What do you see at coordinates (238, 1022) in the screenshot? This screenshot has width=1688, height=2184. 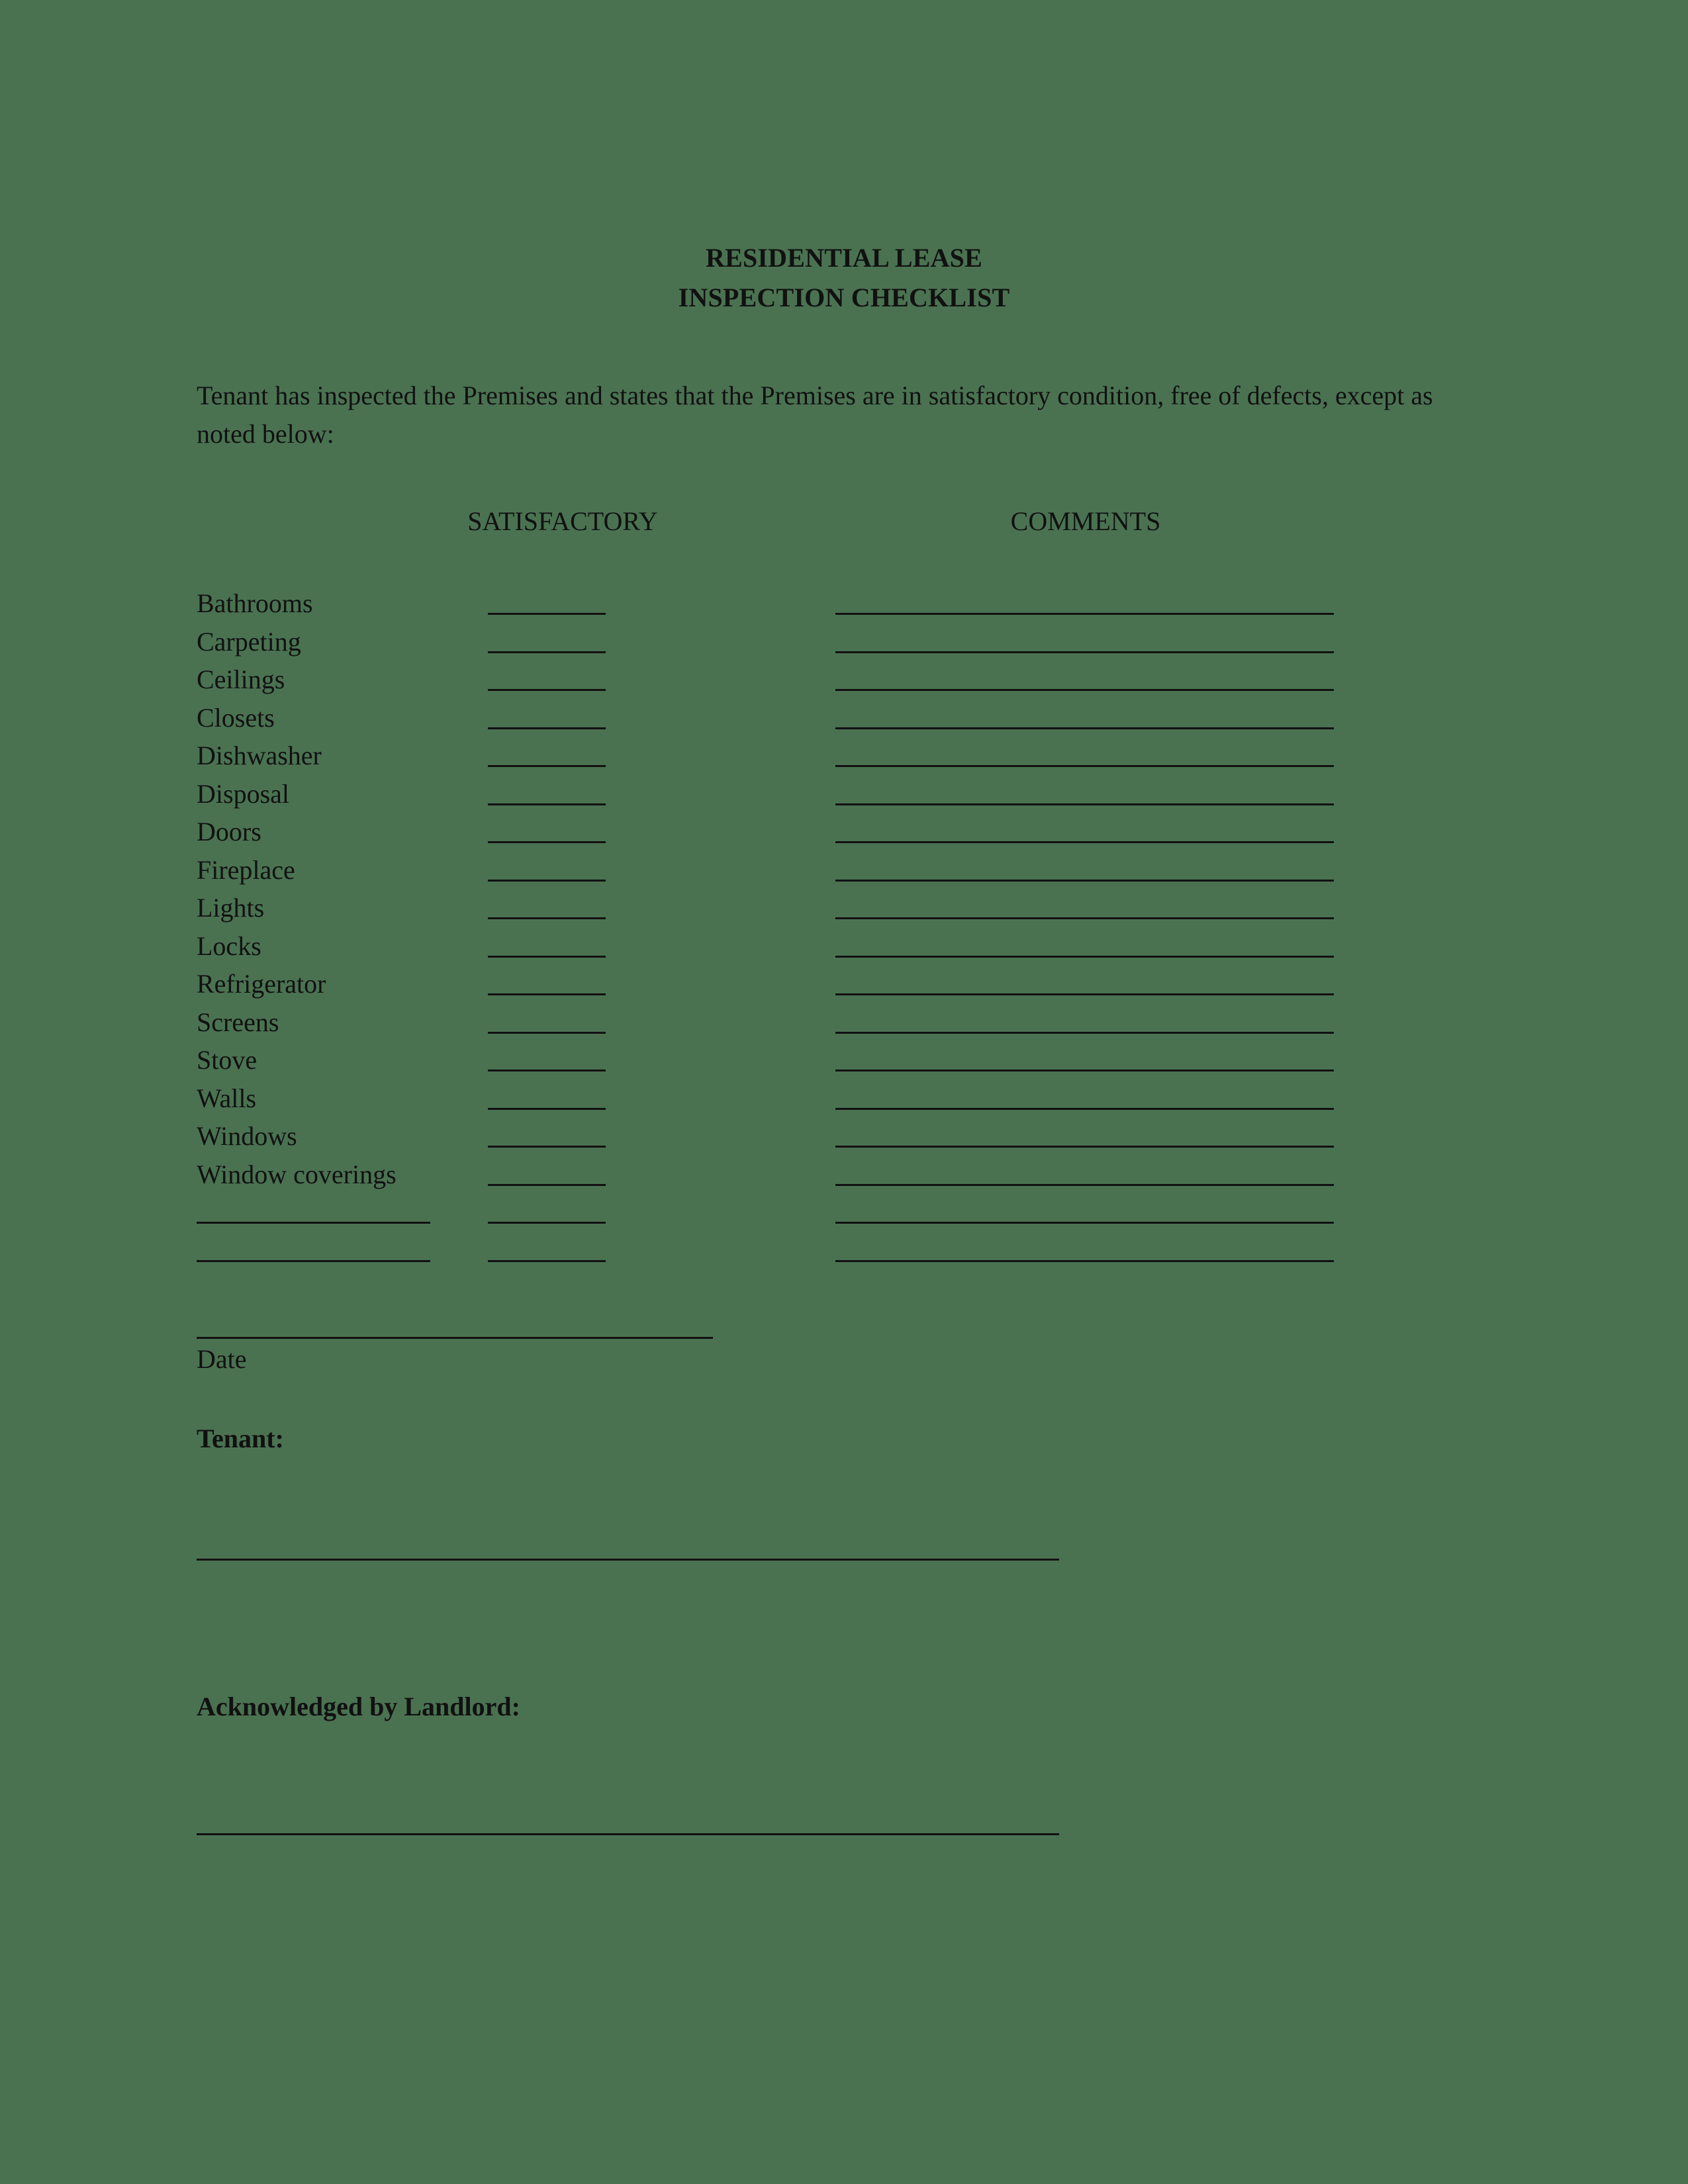 I see `checklist-item-label: Screens` at bounding box center [238, 1022].